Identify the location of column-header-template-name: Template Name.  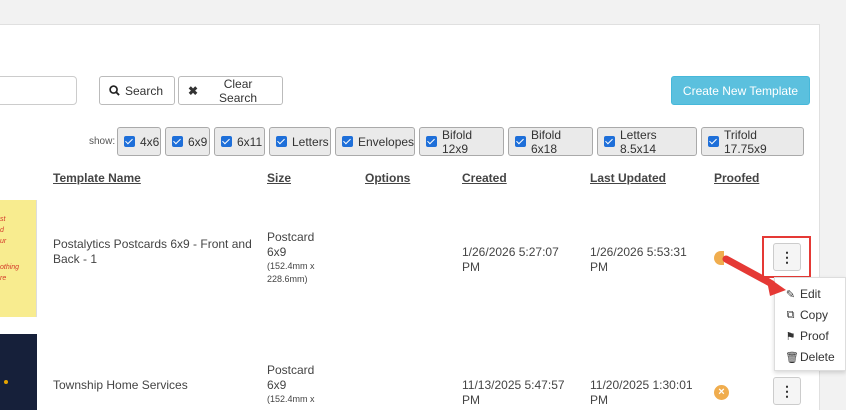
(97, 178).